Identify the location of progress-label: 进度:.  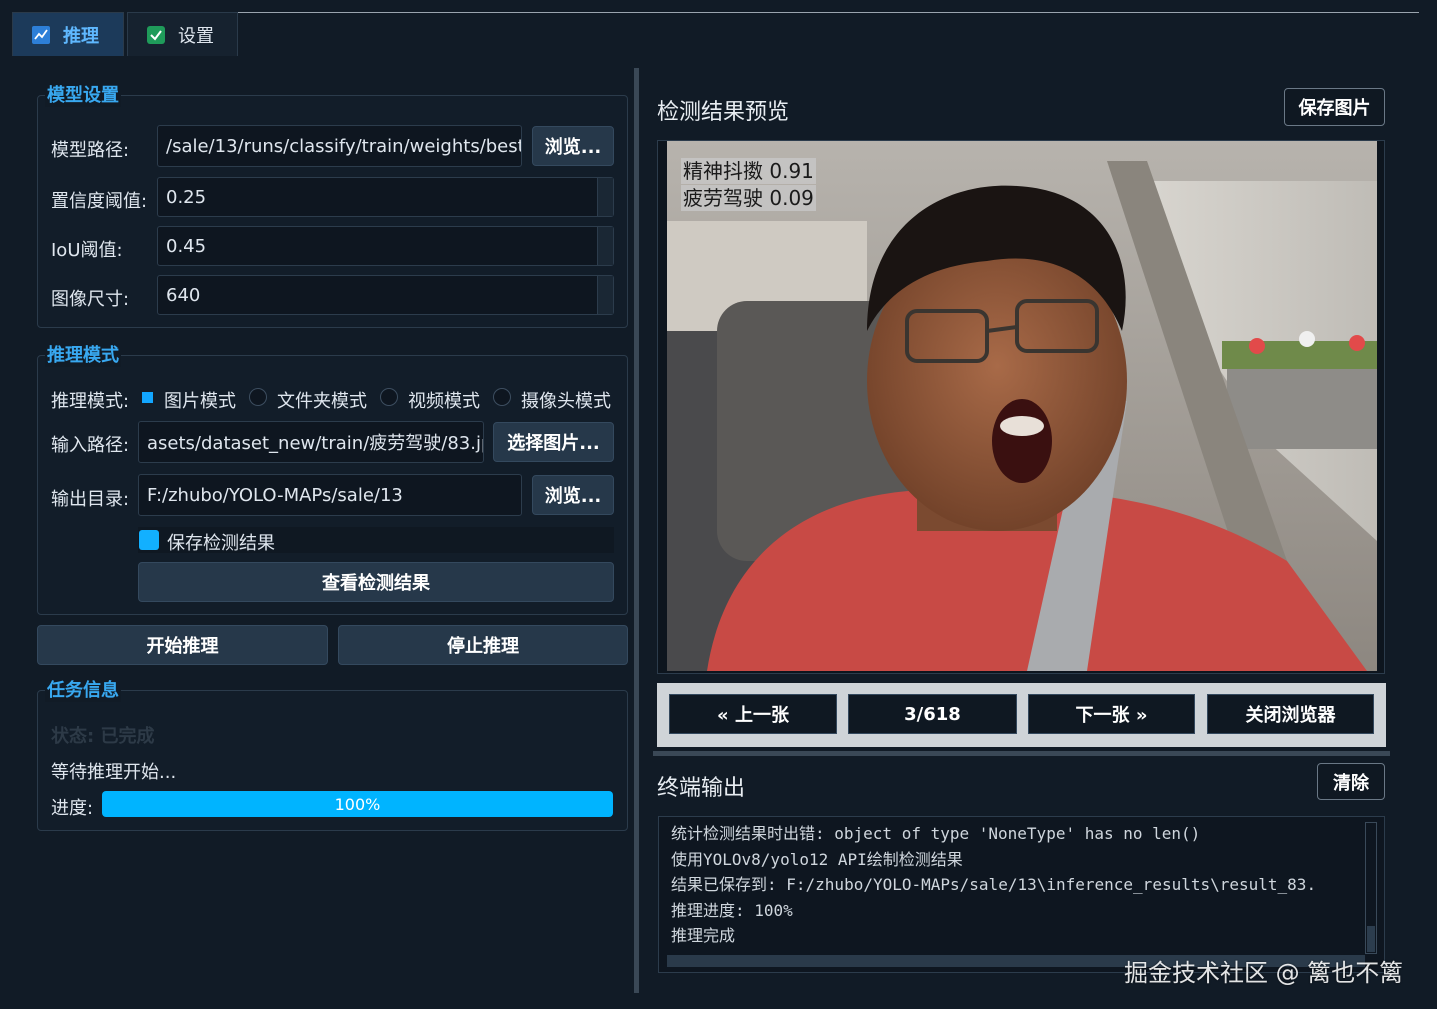
(72, 808).